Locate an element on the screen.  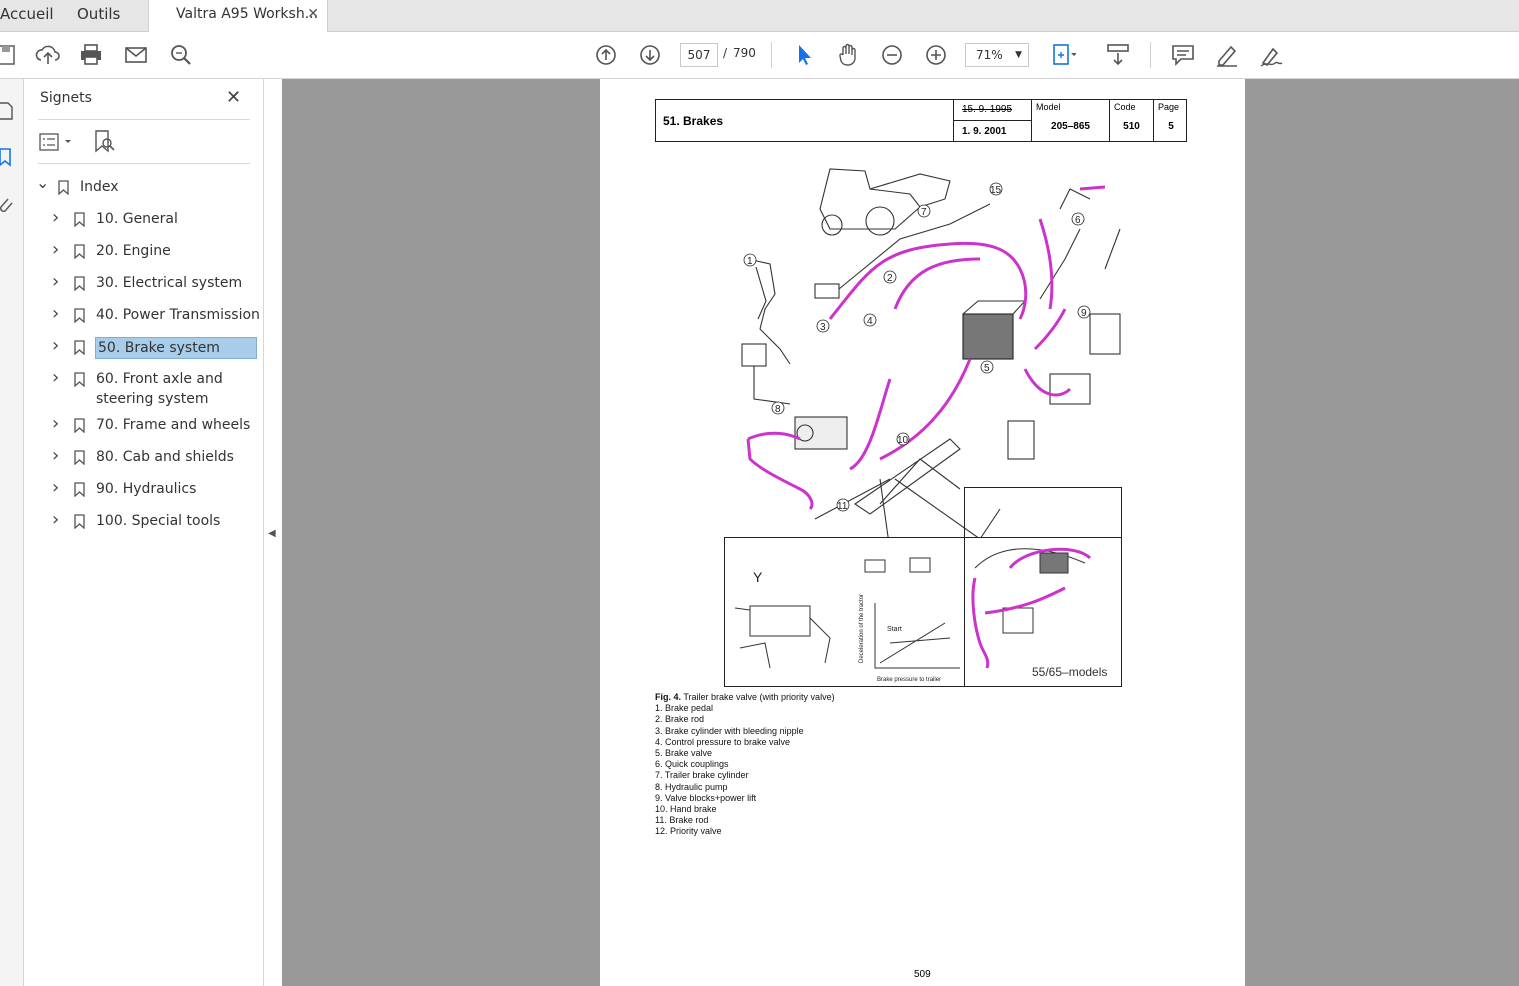
scroll-mode-icon is located at coordinates (1118, 55).